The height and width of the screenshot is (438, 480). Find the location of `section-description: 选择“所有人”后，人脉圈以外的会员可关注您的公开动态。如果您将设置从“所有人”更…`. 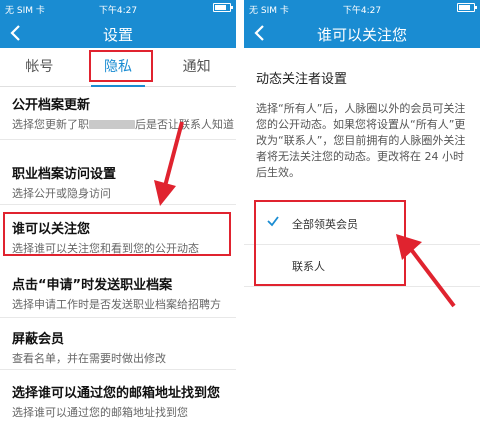

section-description: 选择“所有人”后，人脉圈以外的会员可关注您的公开动态。如果您将设置从“所有人”更… is located at coordinates (361, 140).